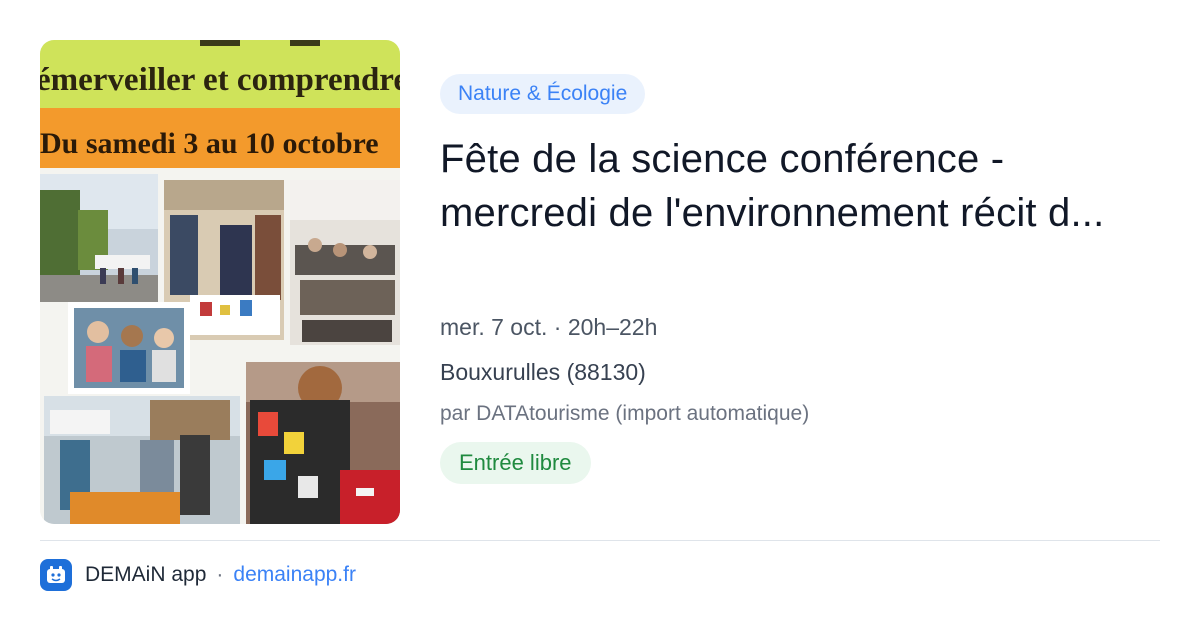  What do you see at coordinates (600, 540) in the screenshot?
I see `footer-divider` at bounding box center [600, 540].